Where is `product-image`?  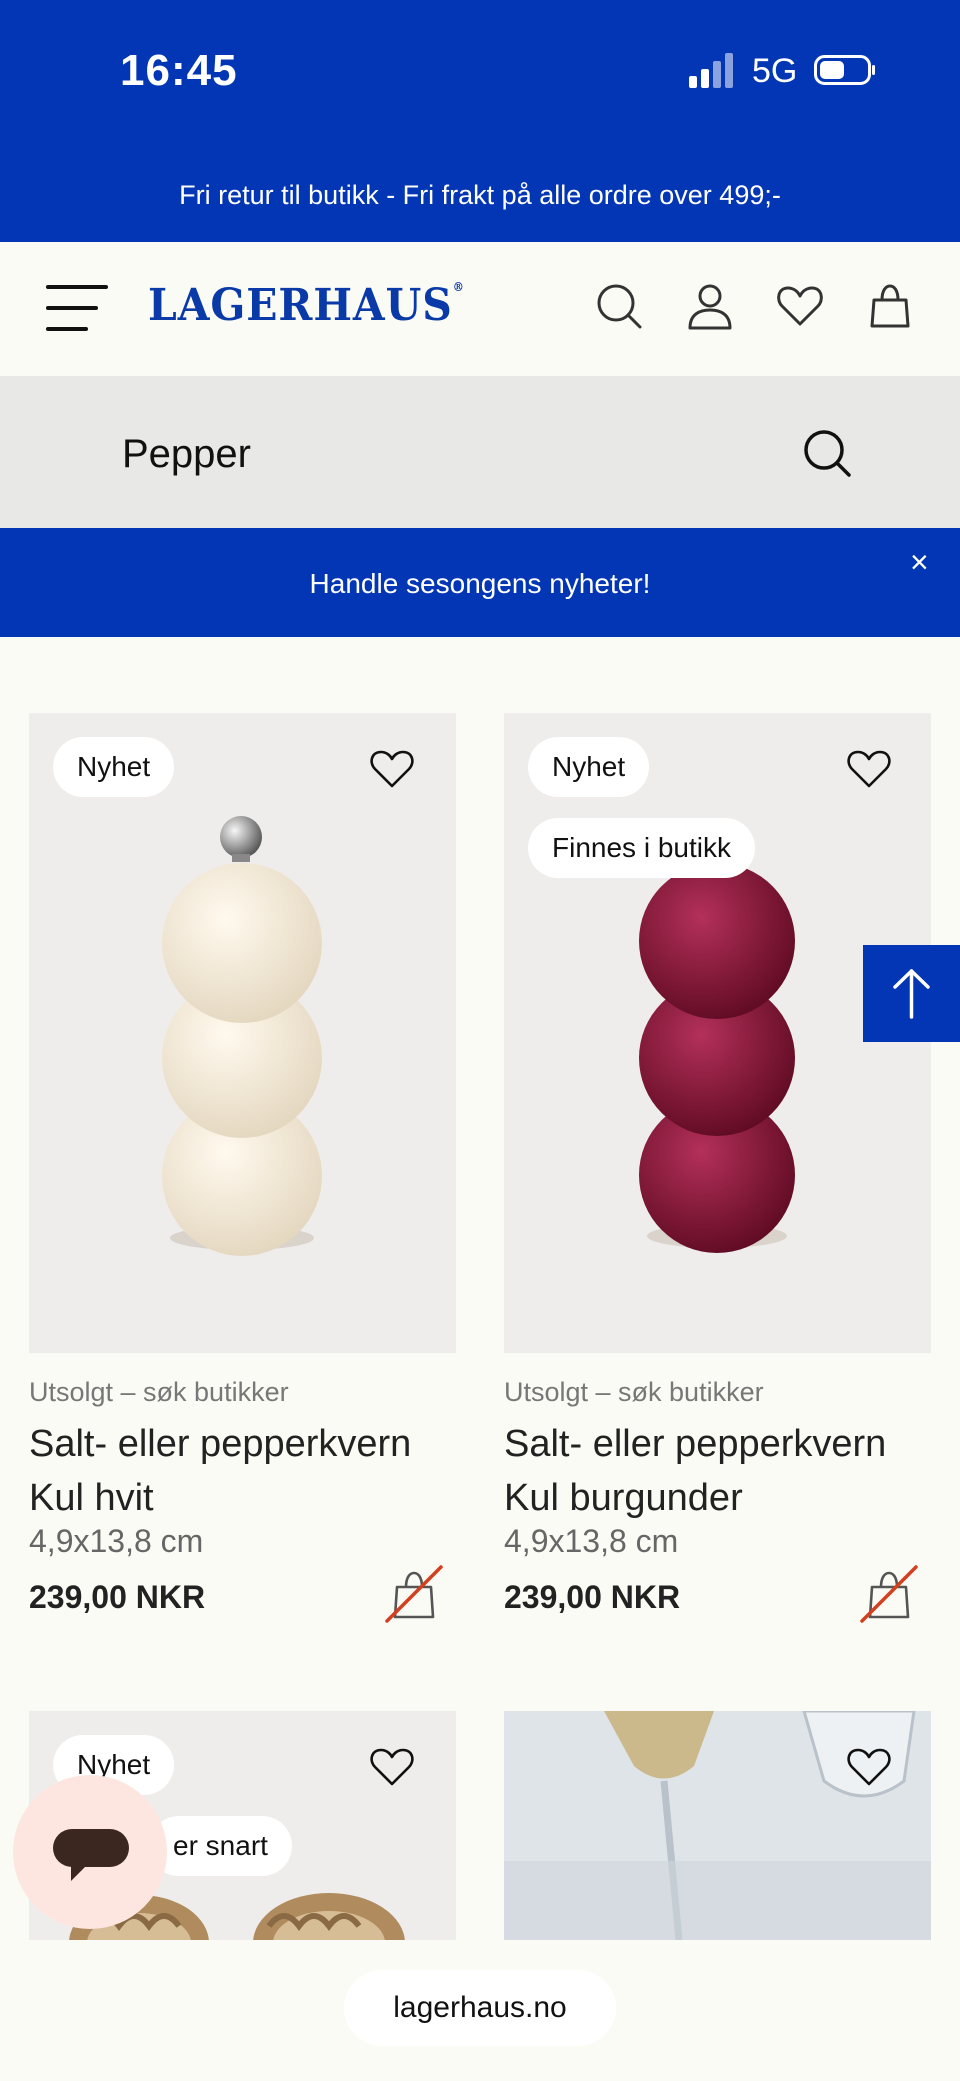
product-image is located at coordinates (717, 1825).